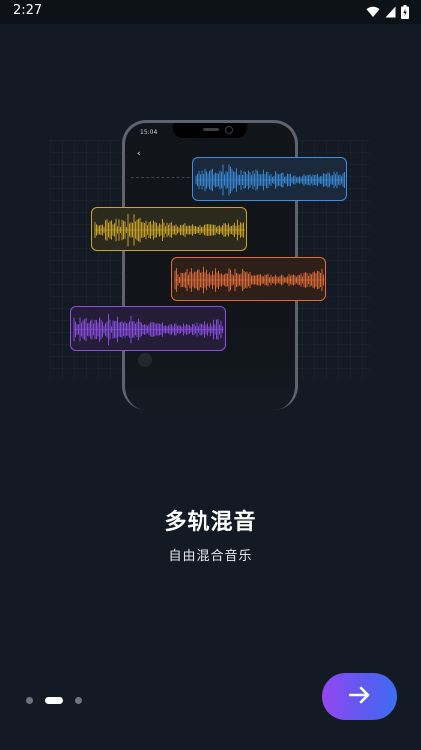 The height and width of the screenshot is (750, 421). I want to click on waveform-track-blue, so click(269, 179).